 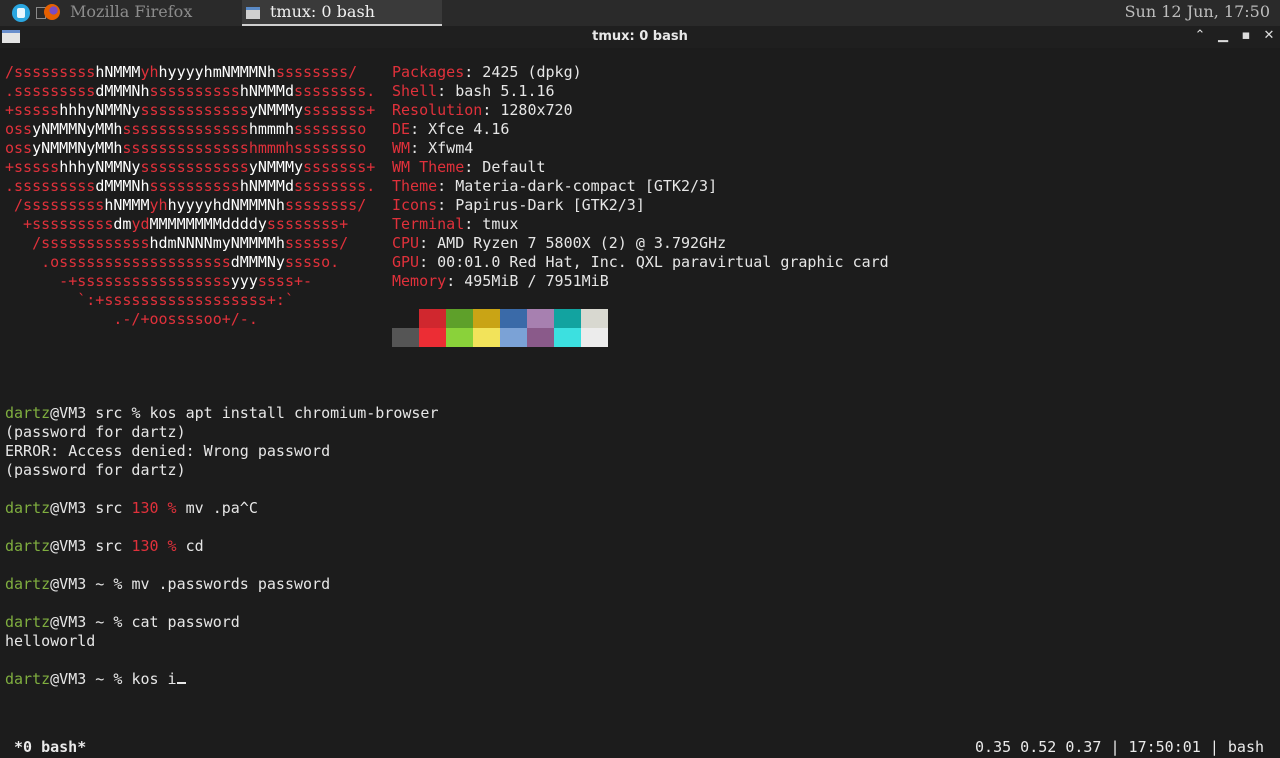 What do you see at coordinates (442, 148) in the screenshot?
I see `sysinfo-value: : Xfwm4` at bounding box center [442, 148].